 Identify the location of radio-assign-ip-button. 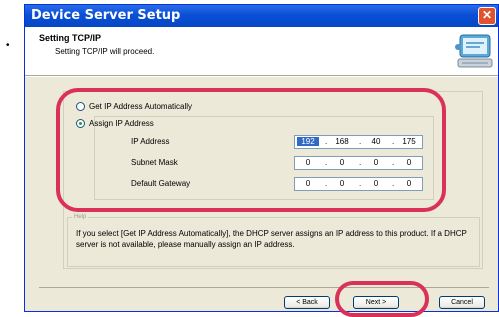
(80, 123).